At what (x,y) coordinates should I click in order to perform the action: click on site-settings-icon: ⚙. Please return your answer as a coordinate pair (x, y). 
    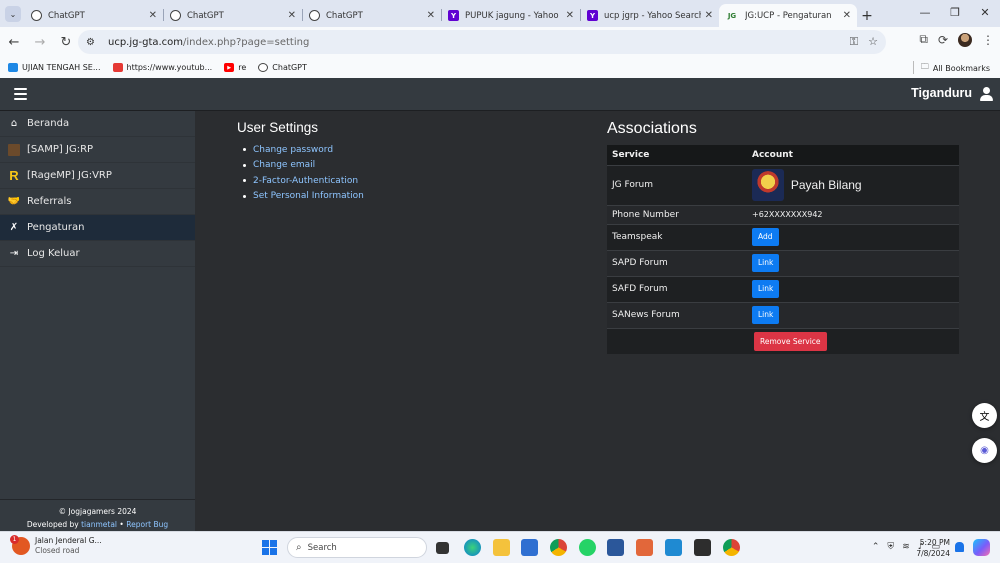
    Looking at the image, I should click on (93, 42).